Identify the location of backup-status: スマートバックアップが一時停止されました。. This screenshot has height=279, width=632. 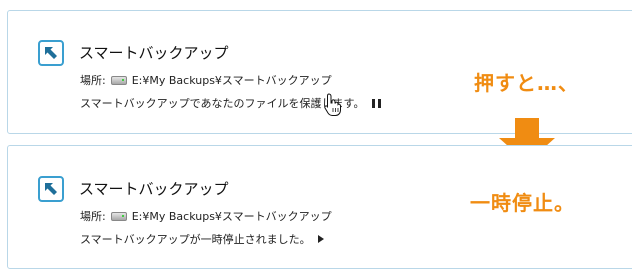
(202, 239).